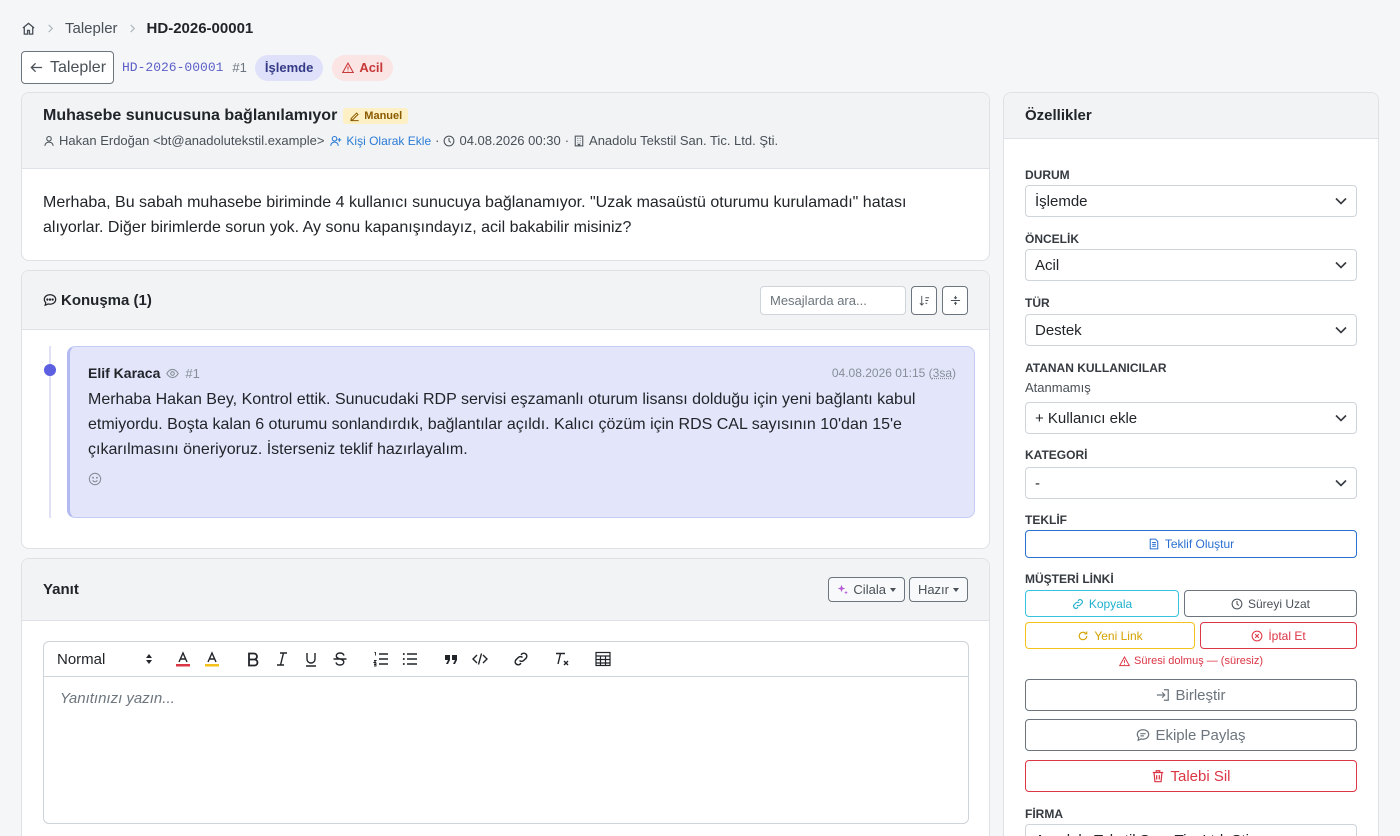 The width and height of the screenshot is (1400, 836). What do you see at coordinates (132, 28) in the screenshot?
I see `chevron-right-icon` at bounding box center [132, 28].